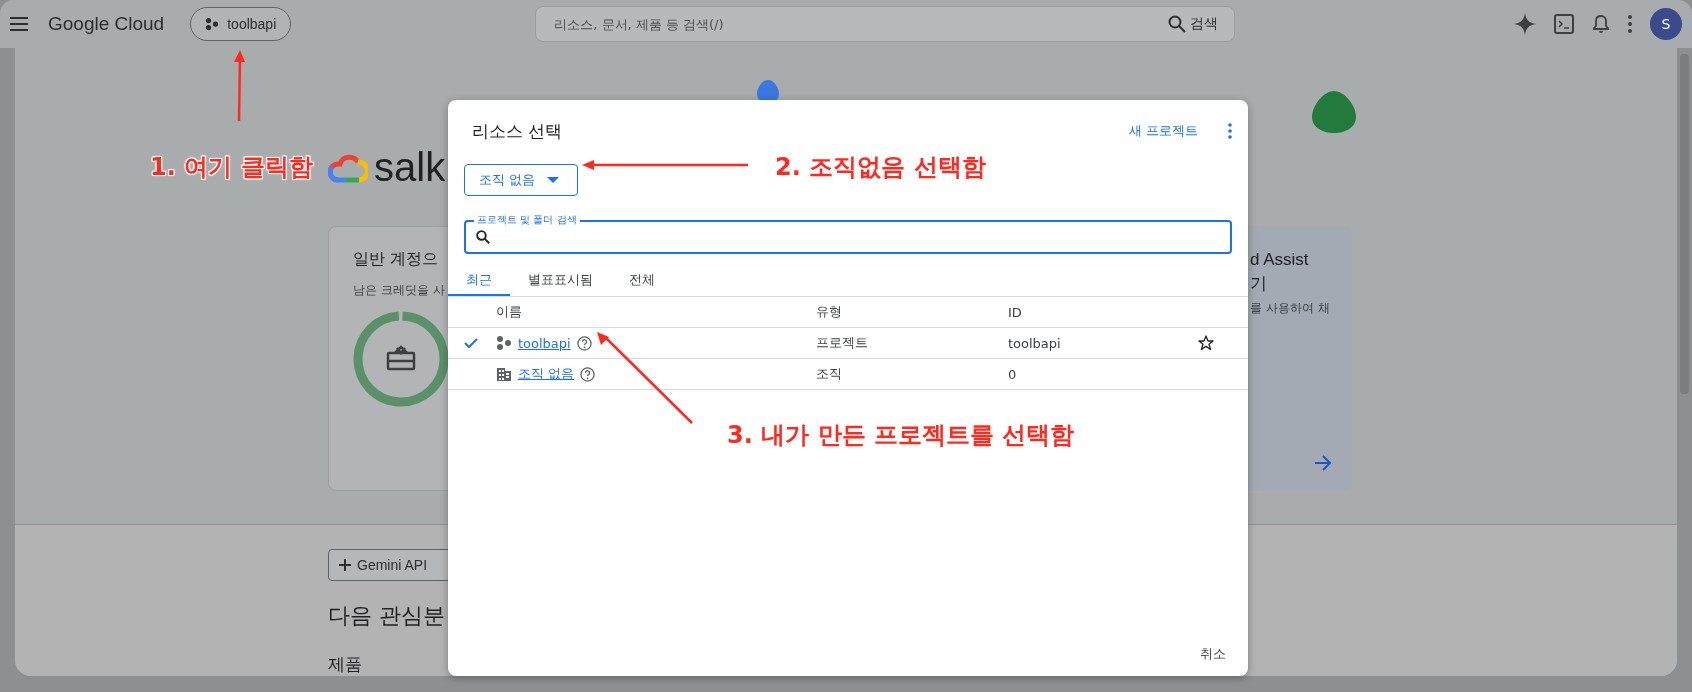  Describe the element at coordinates (231, 167) in the screenshot. I see `annotation-text: 1. 여기 클릭함` at that location.